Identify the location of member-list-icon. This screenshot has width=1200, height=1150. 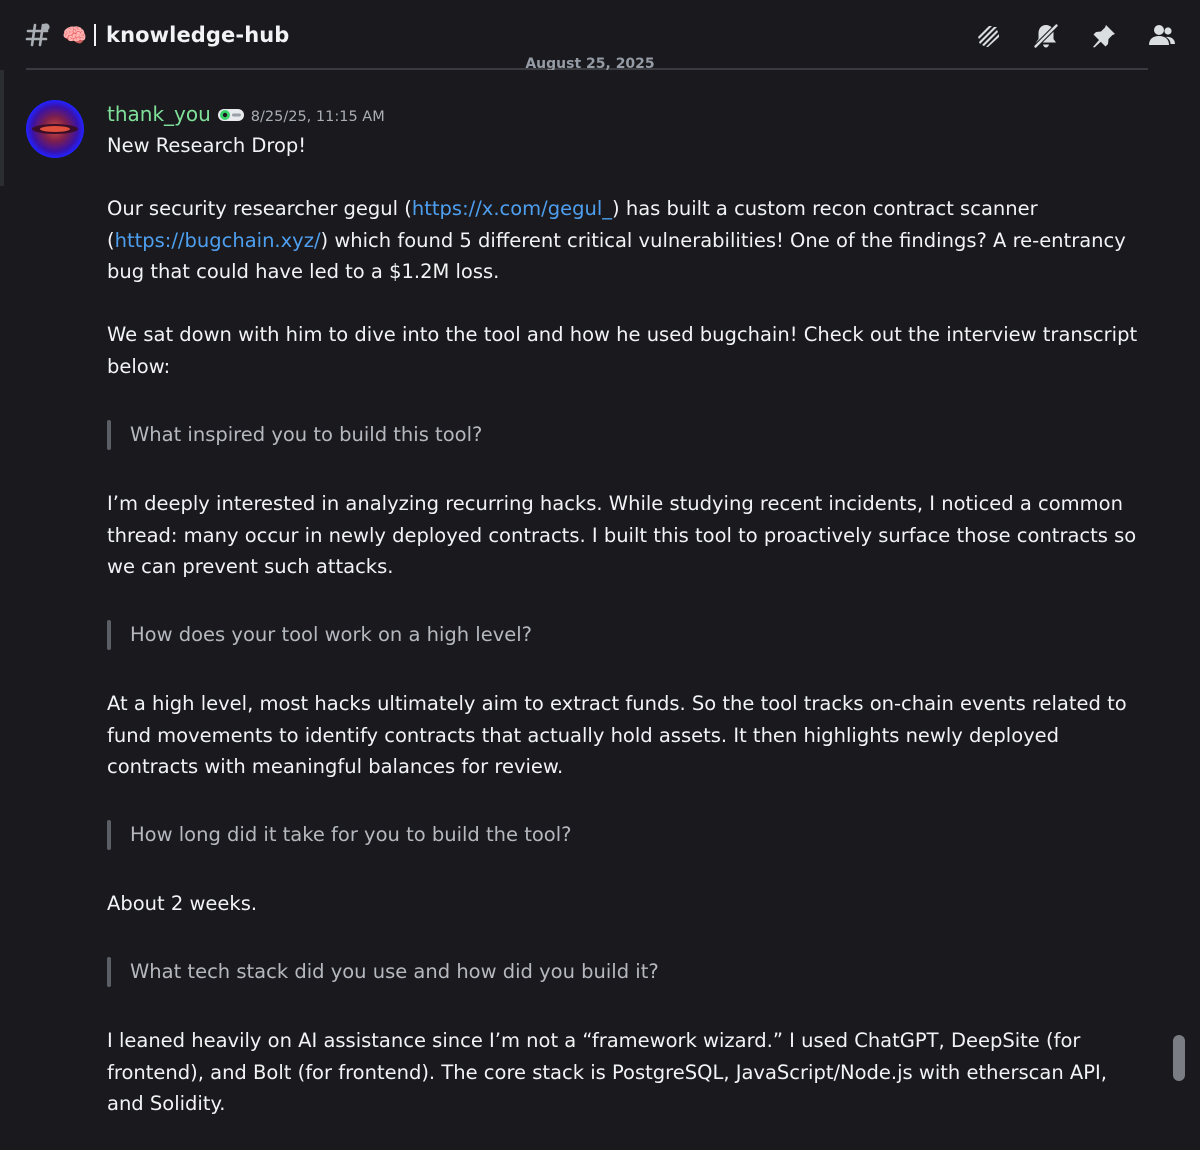
(1162, 35).